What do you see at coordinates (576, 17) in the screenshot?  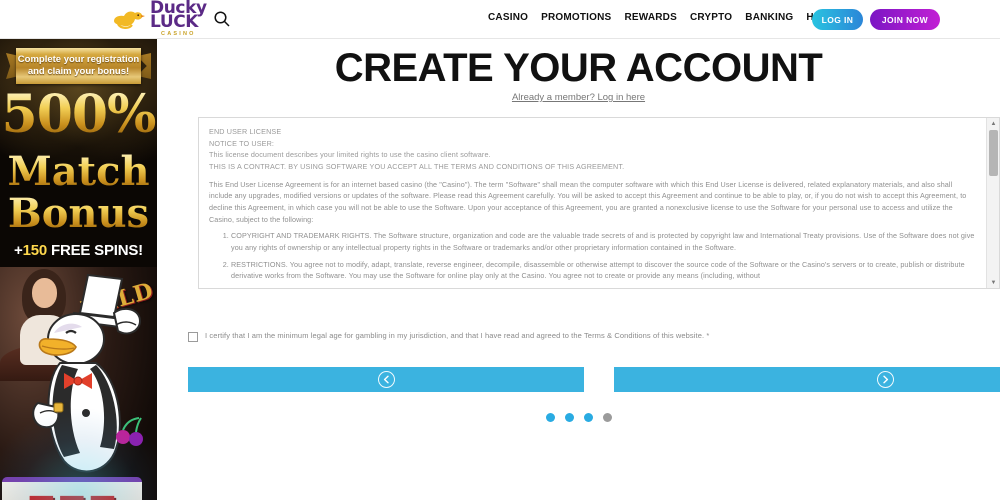 I see `nav-item-promotions: PROMOTIONS` at bounding box center [576, 17].